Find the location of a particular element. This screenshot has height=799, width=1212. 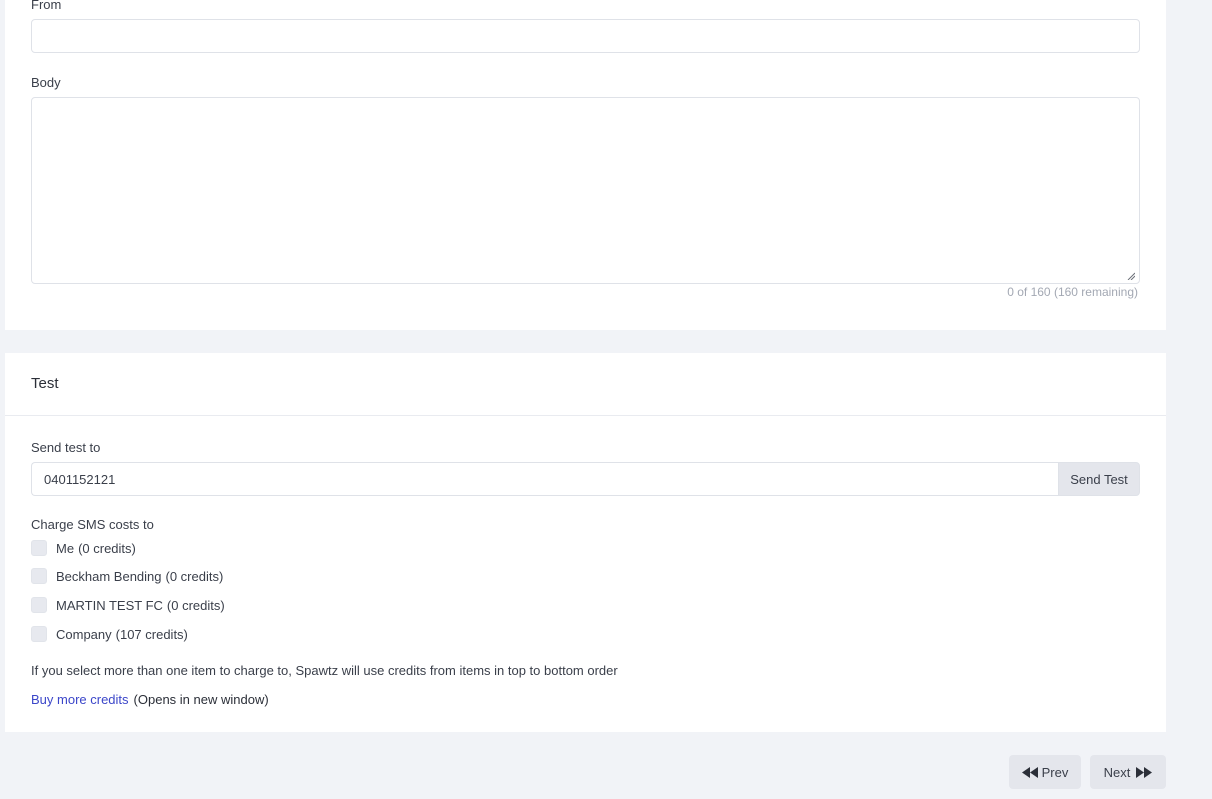

send-test-button: Send Test is located at coordinates (1099, 479).